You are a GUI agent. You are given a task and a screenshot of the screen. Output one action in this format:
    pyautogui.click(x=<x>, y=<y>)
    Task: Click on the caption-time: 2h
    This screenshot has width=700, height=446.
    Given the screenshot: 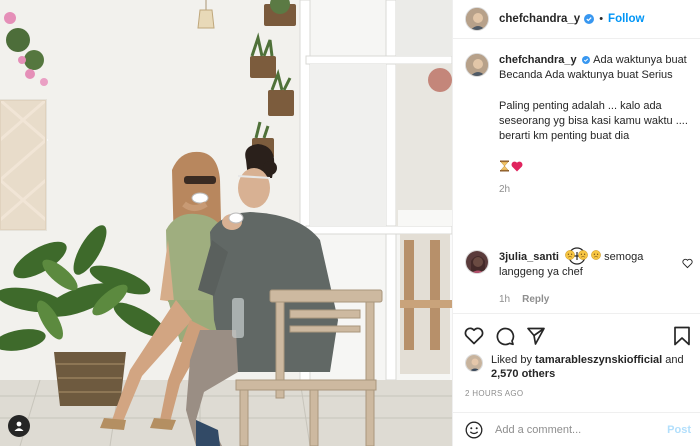 What is the action you would take?
    pyautogui.click(x=593, y=189)
    